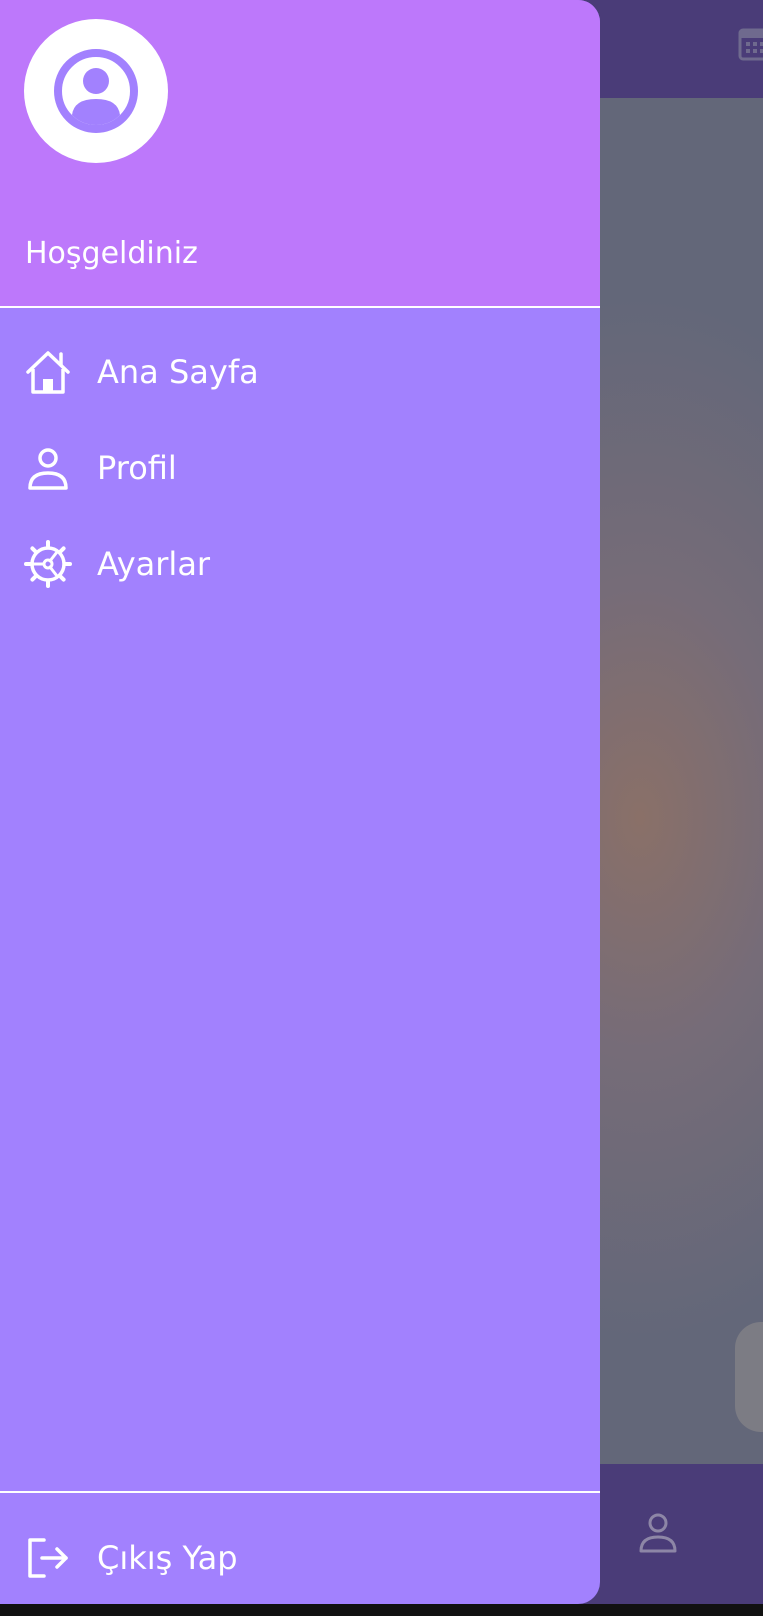 The height and width of the screenshot is (1616, 763). I want to click on drawer-item-profile: Profil, so click(300, 468).